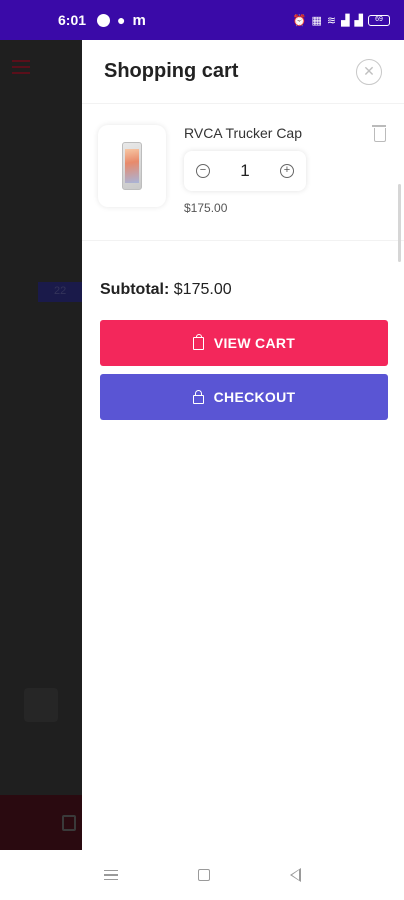 Image resolution: width=404 pixels, height=900 pixels. I want to click on status-left: 6:01 ● m, so click(102, 20).